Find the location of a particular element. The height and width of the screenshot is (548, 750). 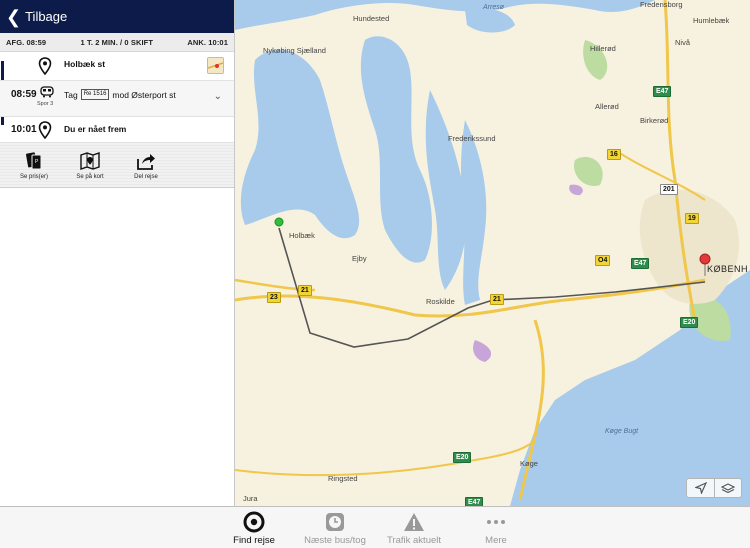

see-prices-label: Se pris(er) is located at coordinates (33, 177).